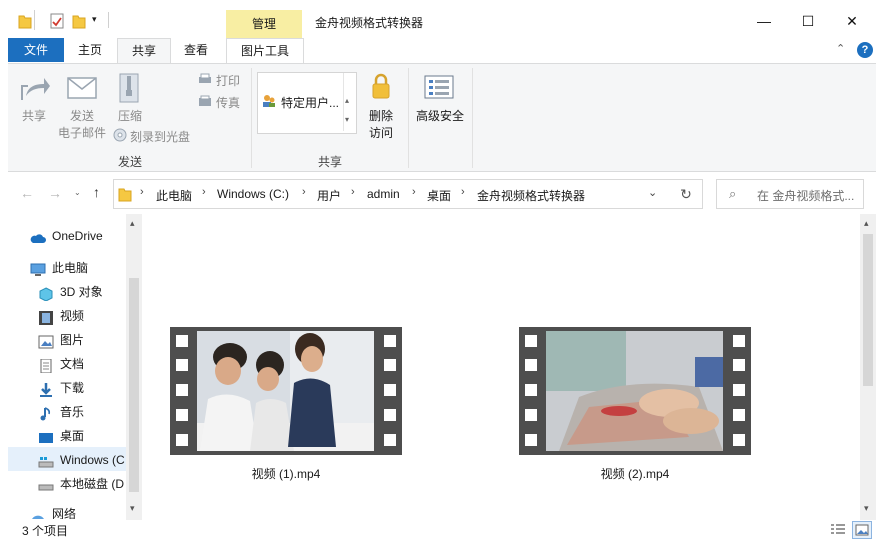 The width and height of the screenshot is (884, 549). What do you see at coordinates (160, 136) in the screenshot?
I see `burn-label: 刻录到光盘` at bounding box center [160, 136].